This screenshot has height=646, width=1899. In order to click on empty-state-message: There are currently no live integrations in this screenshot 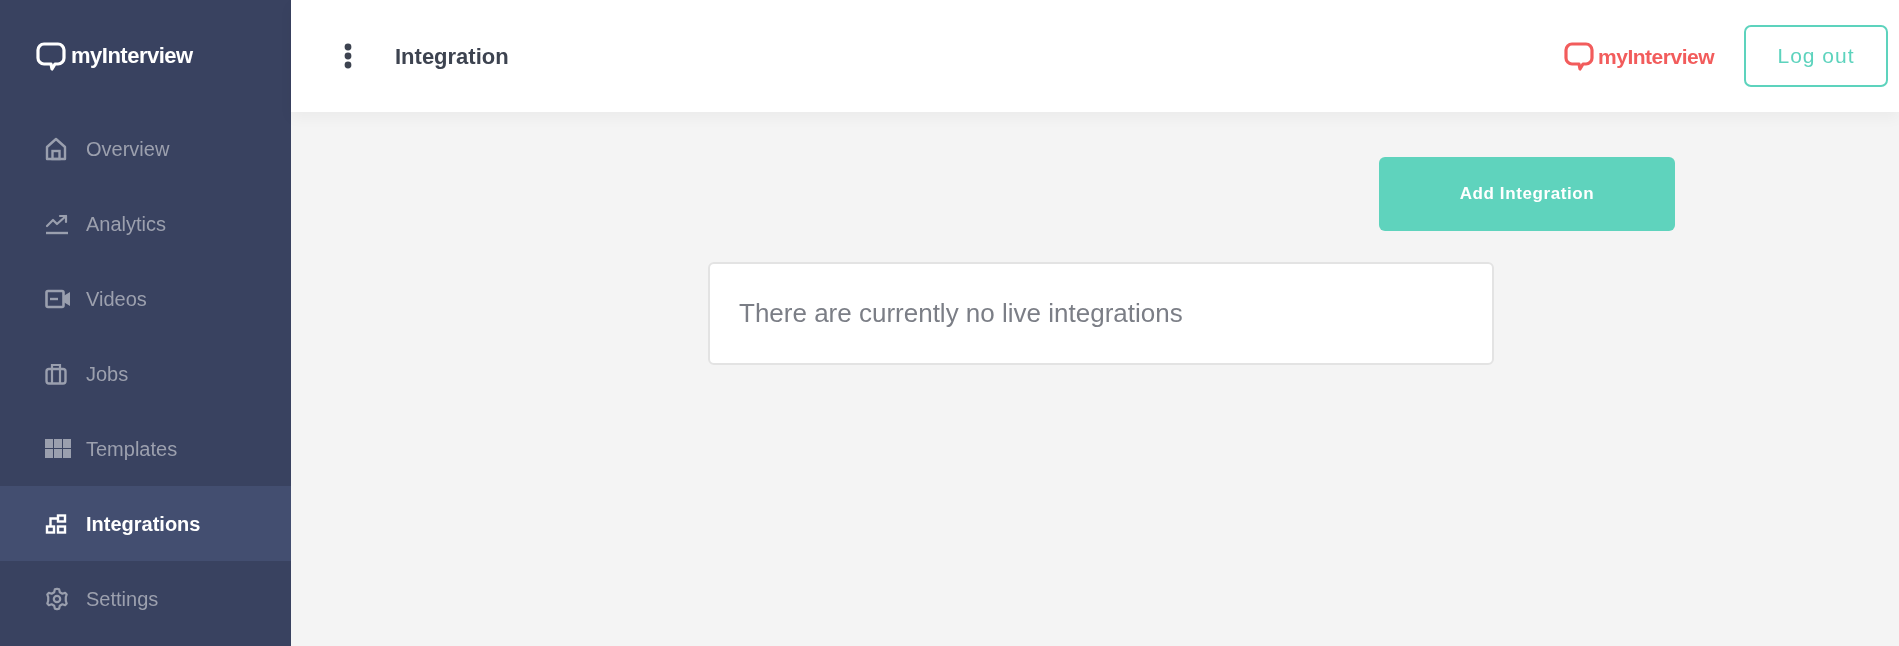, I will do `click(961, 313)`.